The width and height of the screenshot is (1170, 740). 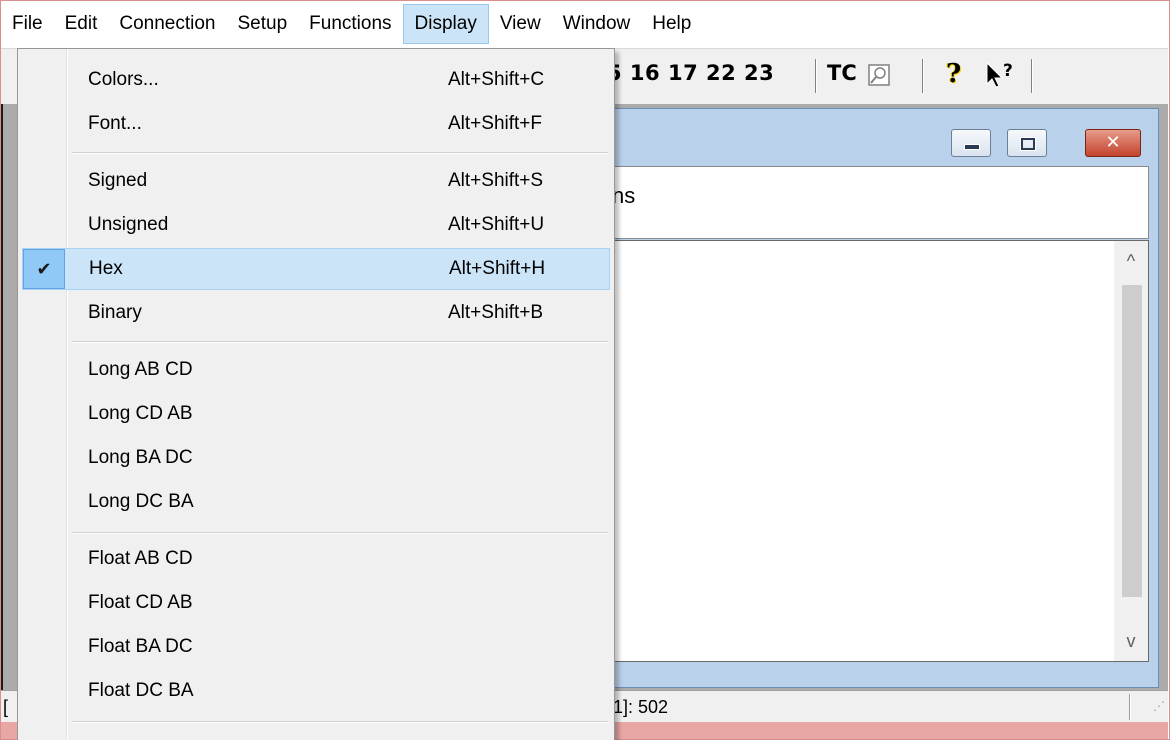 What do you see at coordinates (496, 79) in the screenshot?
I see `menu-item-shortcut: Alt+Shift+C` at bounding box center [496, 79].